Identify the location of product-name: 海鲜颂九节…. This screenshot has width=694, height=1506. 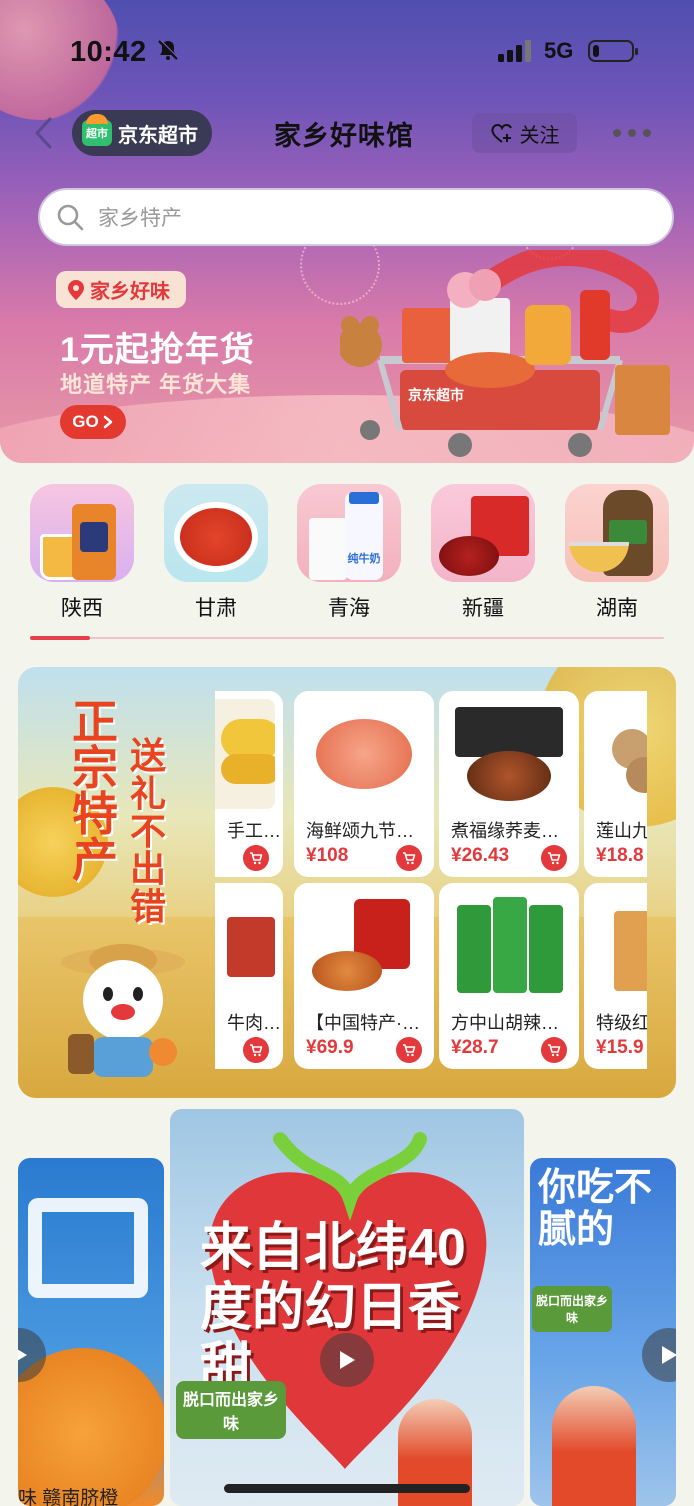
(360, 831).